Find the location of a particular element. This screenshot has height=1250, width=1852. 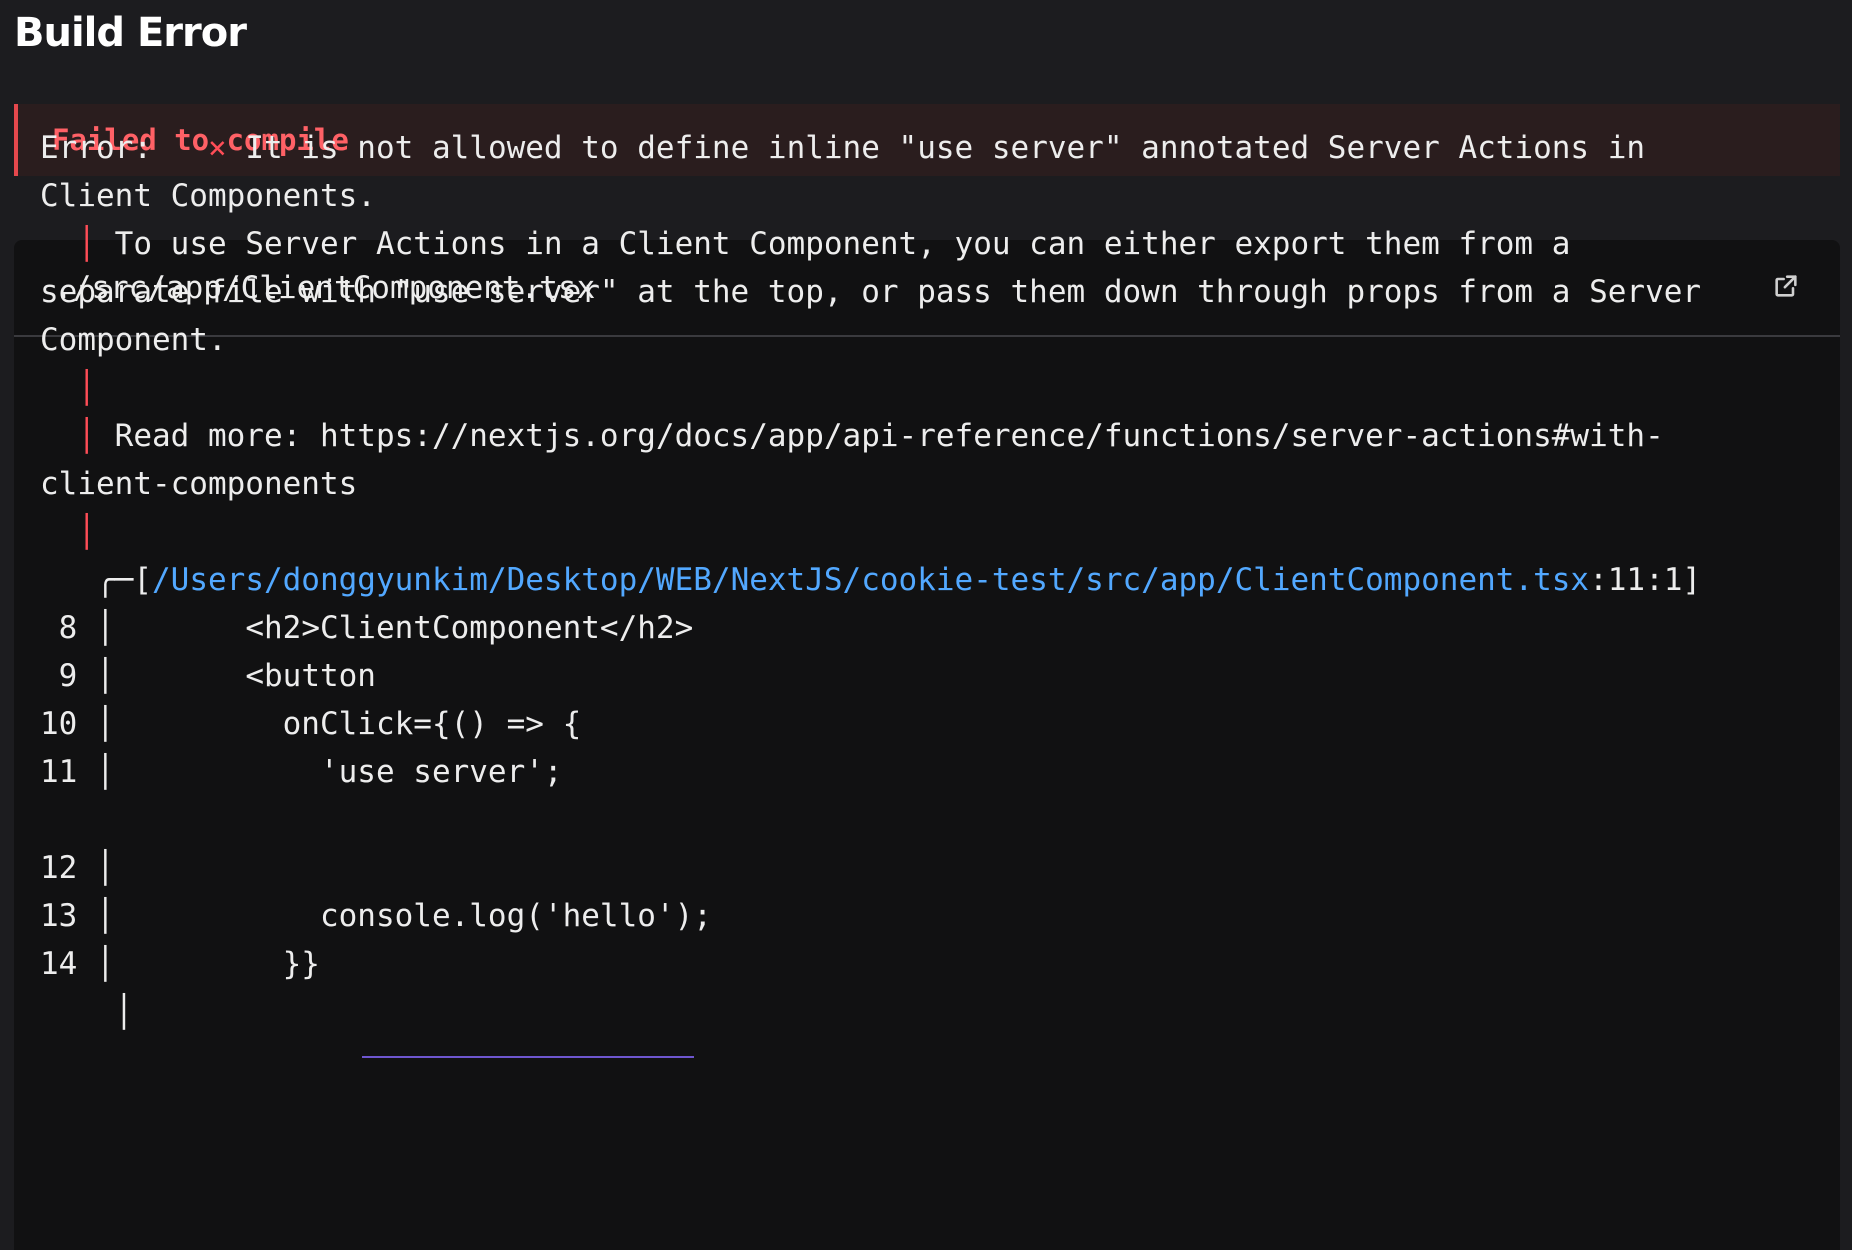

error-line-2: Client Components. is located at coordinates (208, 196).